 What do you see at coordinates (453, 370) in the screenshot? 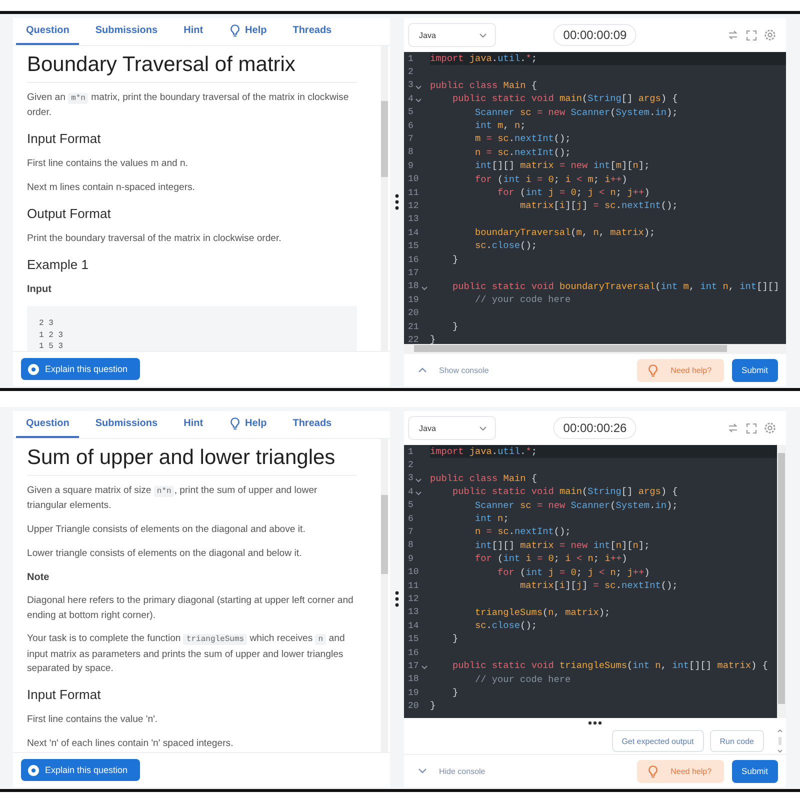
I see `console-toggle: Show console` at bounding box center [453, 370].